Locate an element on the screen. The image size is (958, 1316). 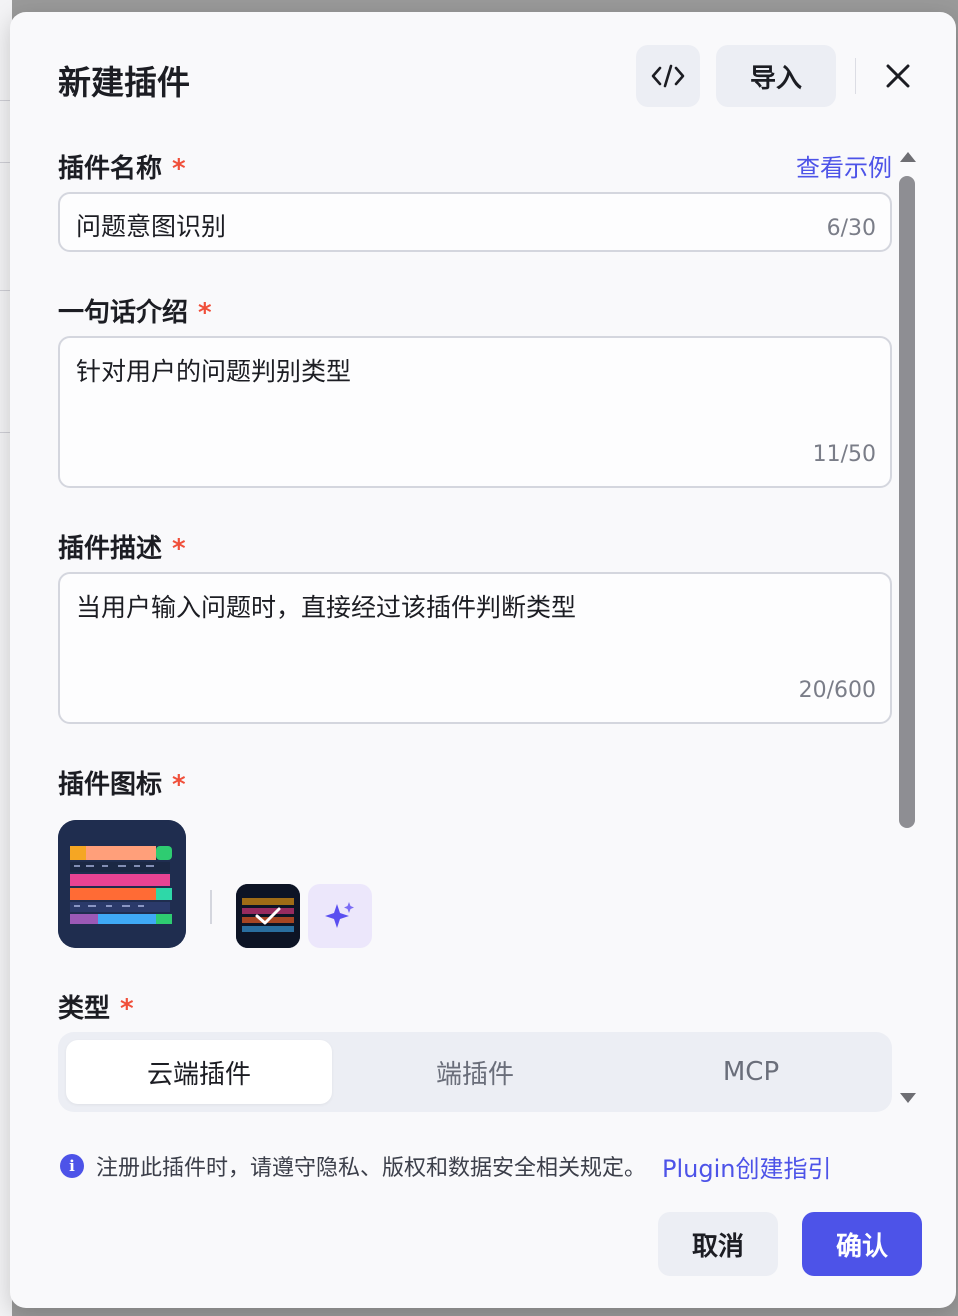
header-divider is located at coordinates (855, 76).